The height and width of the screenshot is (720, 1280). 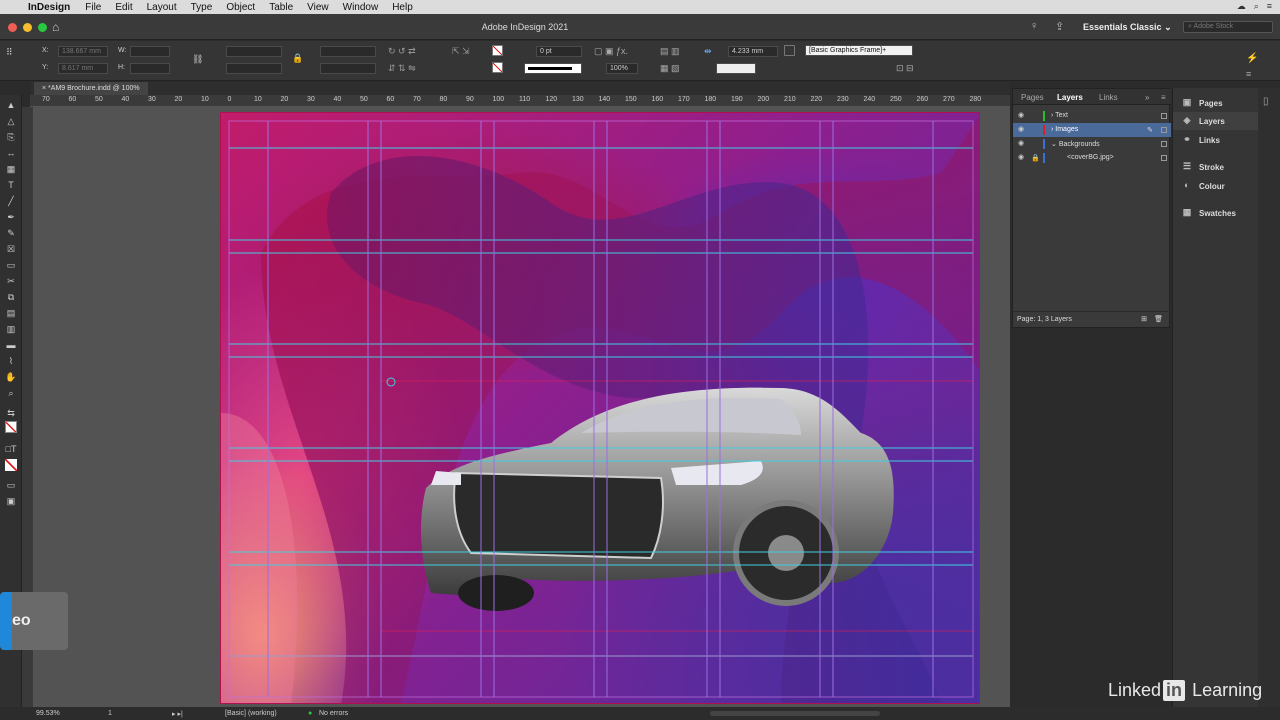 What do you see at coordinates (1034, 26) in the screenshot?
I see `lightbulb-icon: ♀` at bounding box center [1034, 26].